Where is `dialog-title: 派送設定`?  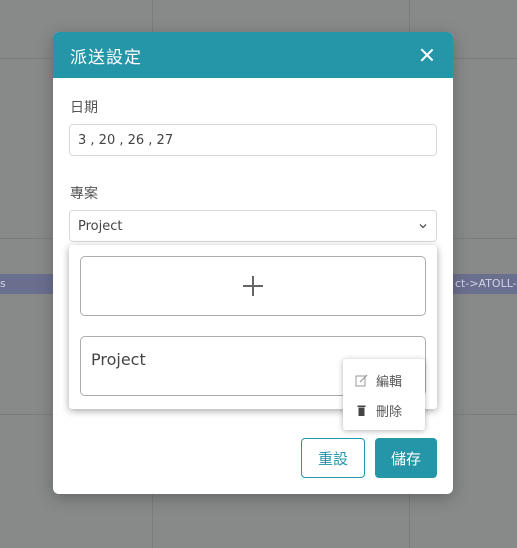
dialog-title: 派送設定 is located at coordinates (106, 57).